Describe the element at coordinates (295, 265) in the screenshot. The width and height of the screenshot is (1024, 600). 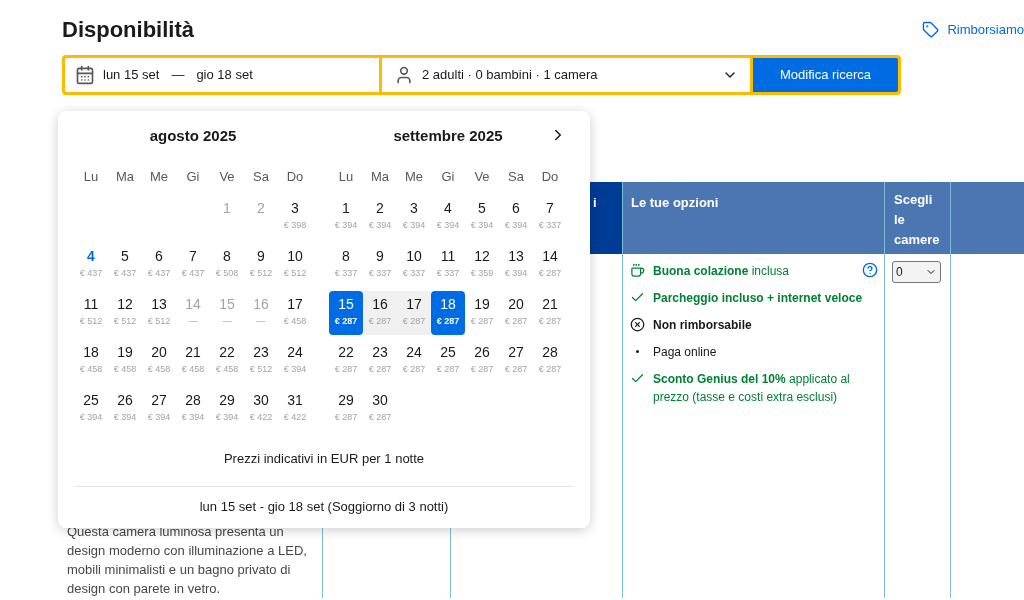
I see `calendar-day: 10 € 512` at that location.